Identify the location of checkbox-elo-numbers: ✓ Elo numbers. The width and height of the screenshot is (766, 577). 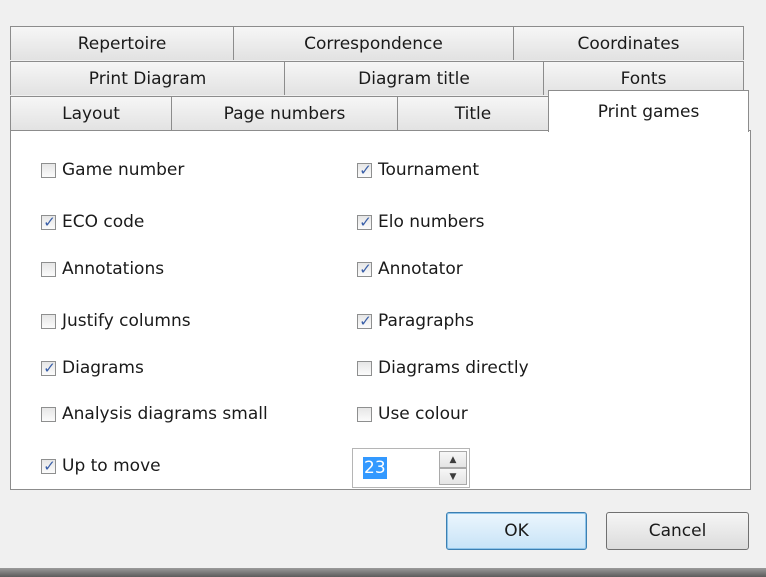
(420, 222).